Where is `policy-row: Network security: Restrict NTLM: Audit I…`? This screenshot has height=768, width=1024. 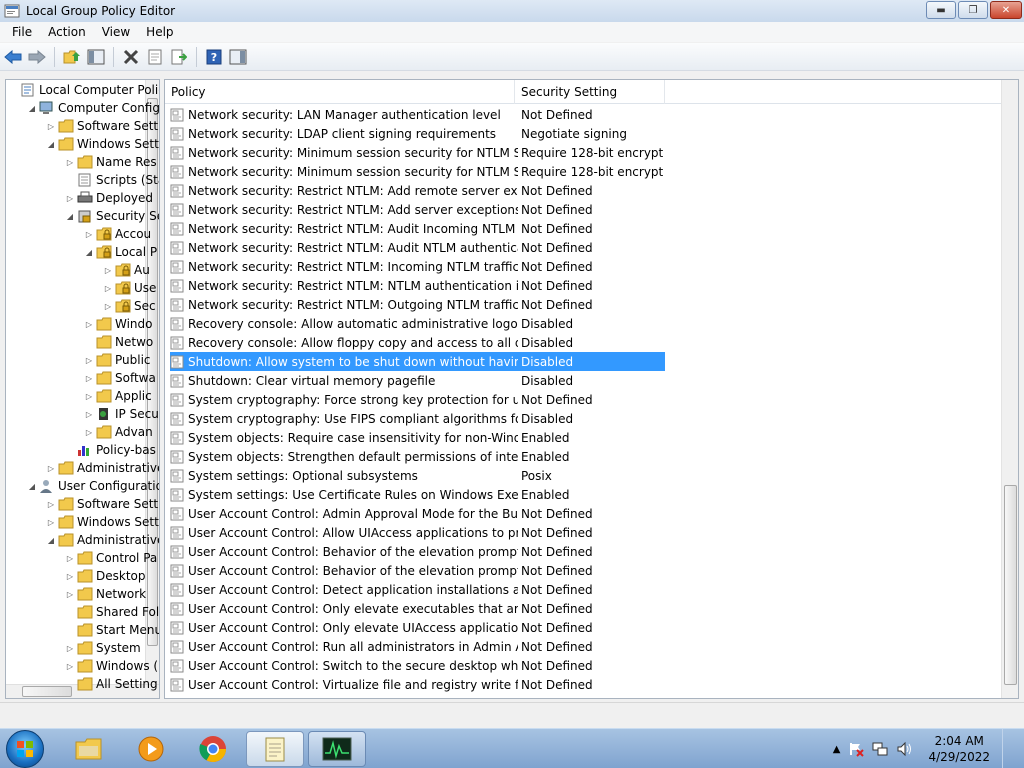
policy-row: Network security: Restrict NTLM: Audit I… is located at coordinates (417, 228).